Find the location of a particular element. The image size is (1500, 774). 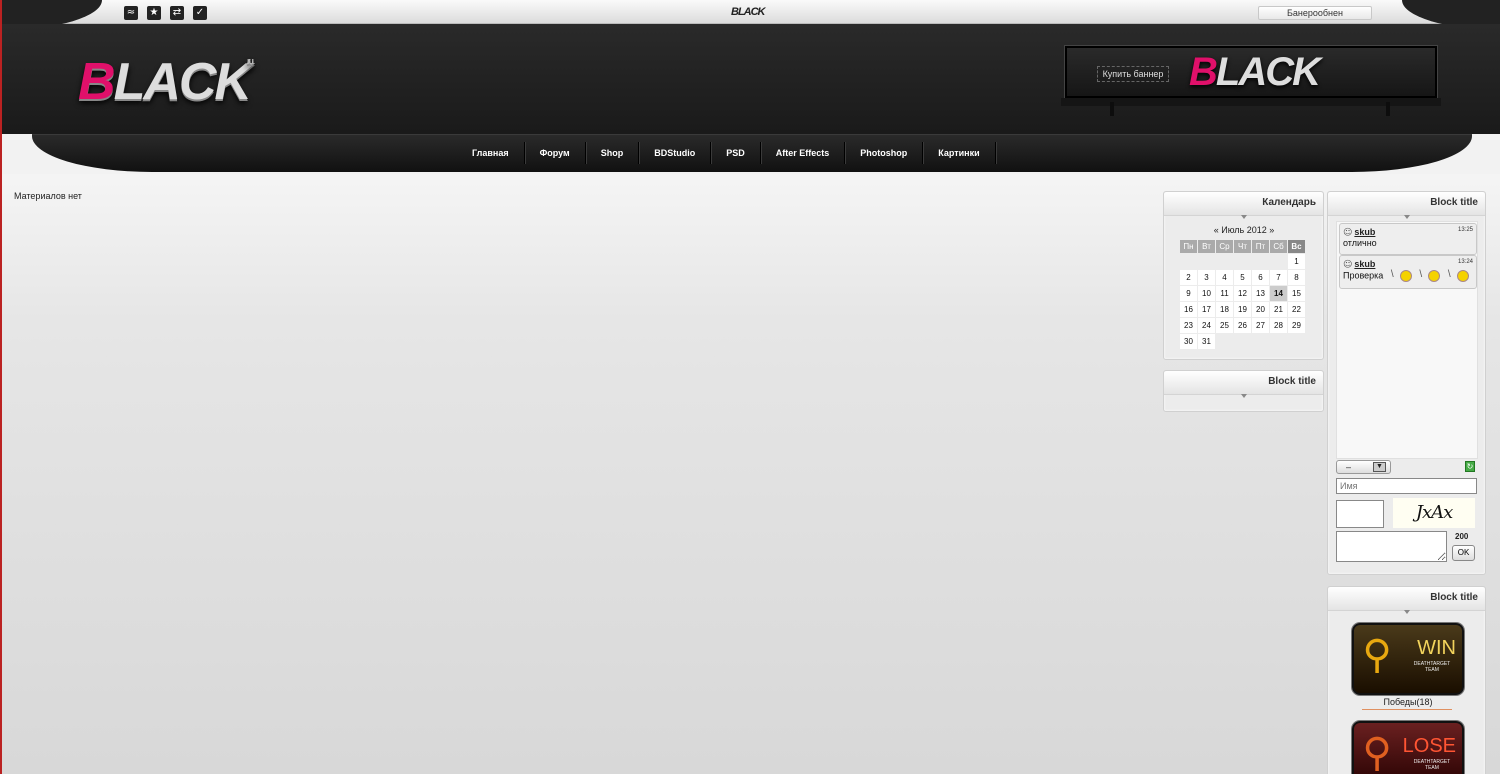

calendar-day: 6 is located at coordinates (1260, 277).